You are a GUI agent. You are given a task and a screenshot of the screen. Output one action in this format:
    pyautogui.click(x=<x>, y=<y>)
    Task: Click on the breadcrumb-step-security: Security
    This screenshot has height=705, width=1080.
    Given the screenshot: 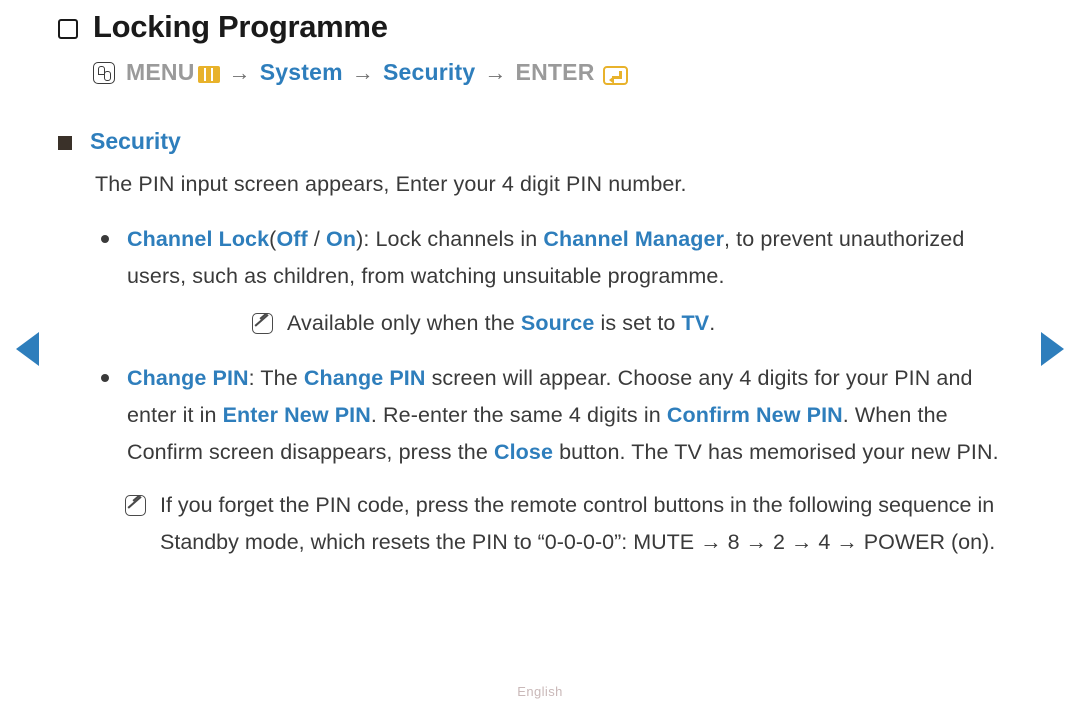 What is the action you would take?
    pyautogui.click(x=429, y=72)
    